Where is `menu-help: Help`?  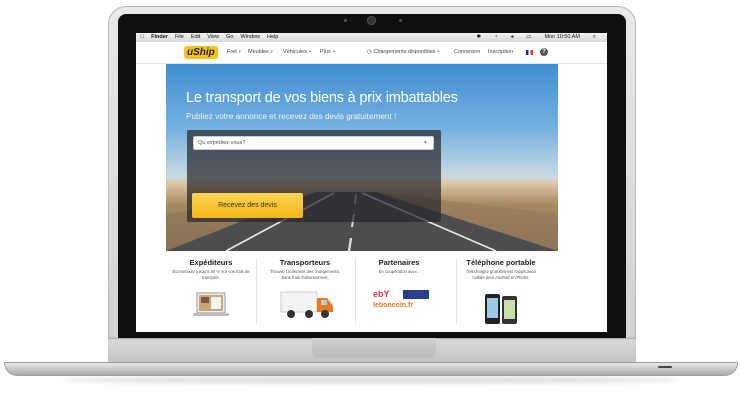 menu-help: Help is located at coordinates (272, 37).